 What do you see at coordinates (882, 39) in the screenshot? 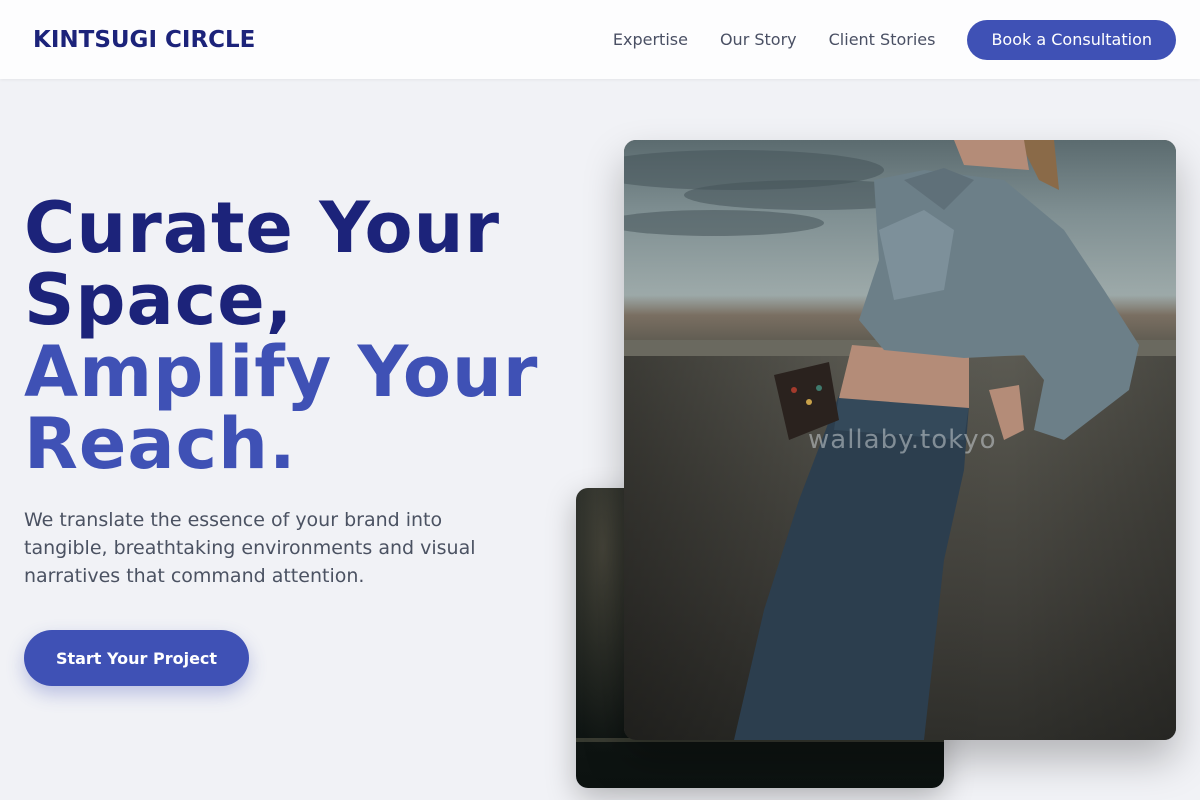
I see `nav-link-client-stories: Client Stories` at bounding box center [882, 39].